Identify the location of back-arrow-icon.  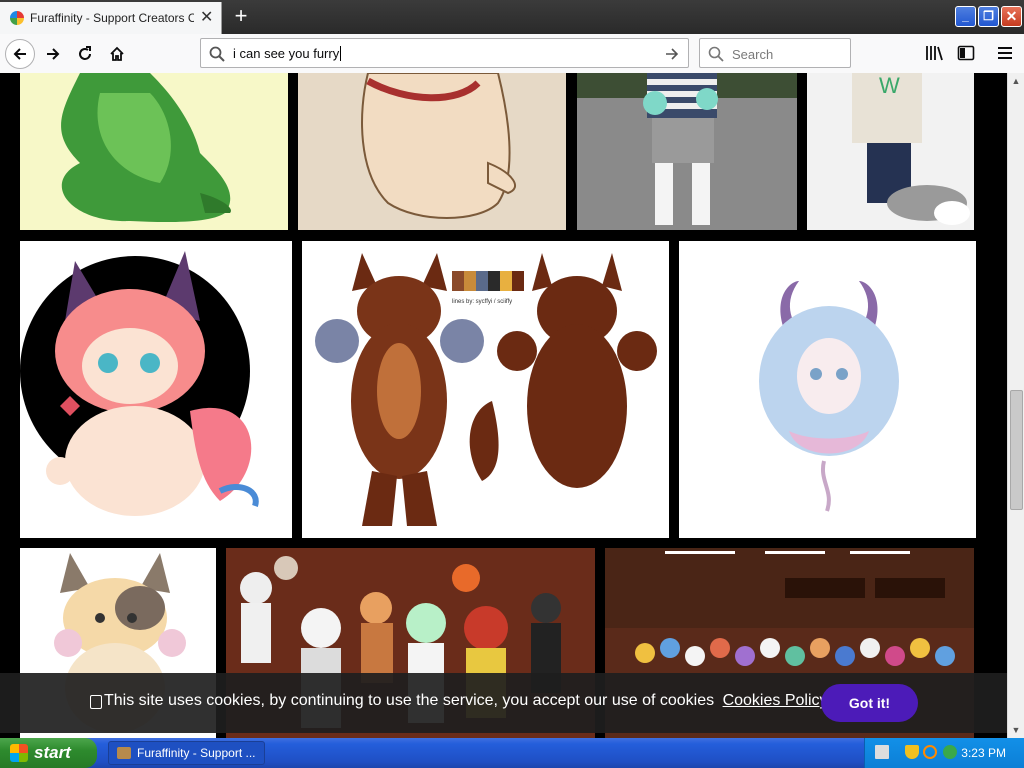
(19, 54).